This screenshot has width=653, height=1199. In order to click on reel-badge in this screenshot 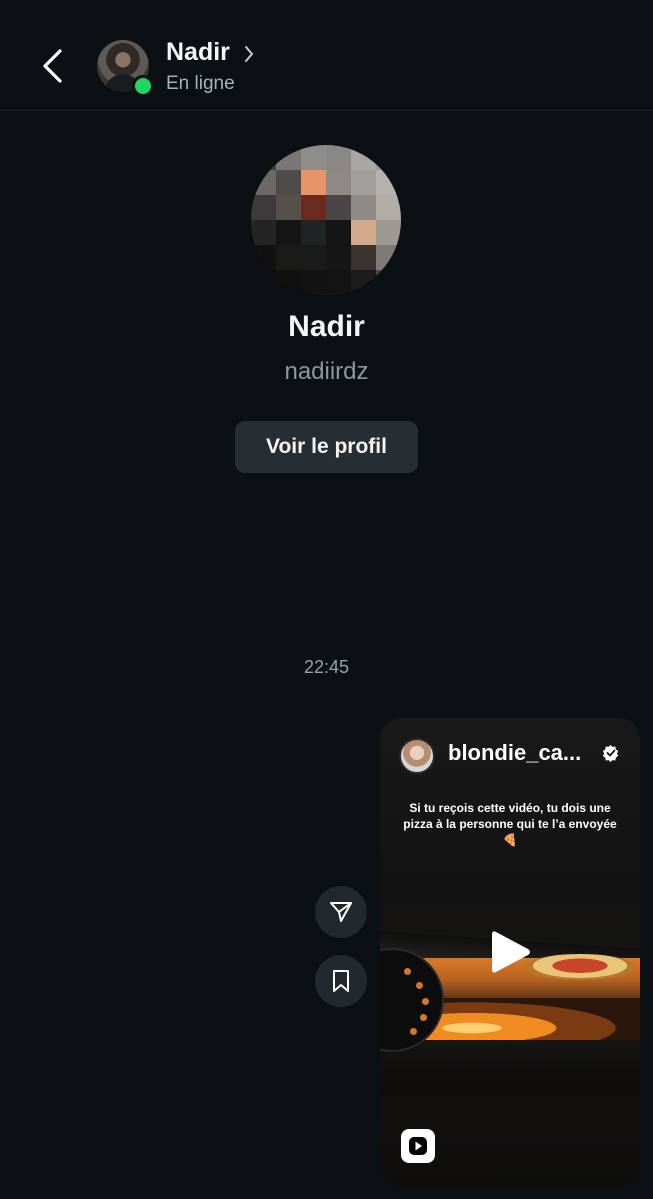, I will do `click(418, 1146)`.